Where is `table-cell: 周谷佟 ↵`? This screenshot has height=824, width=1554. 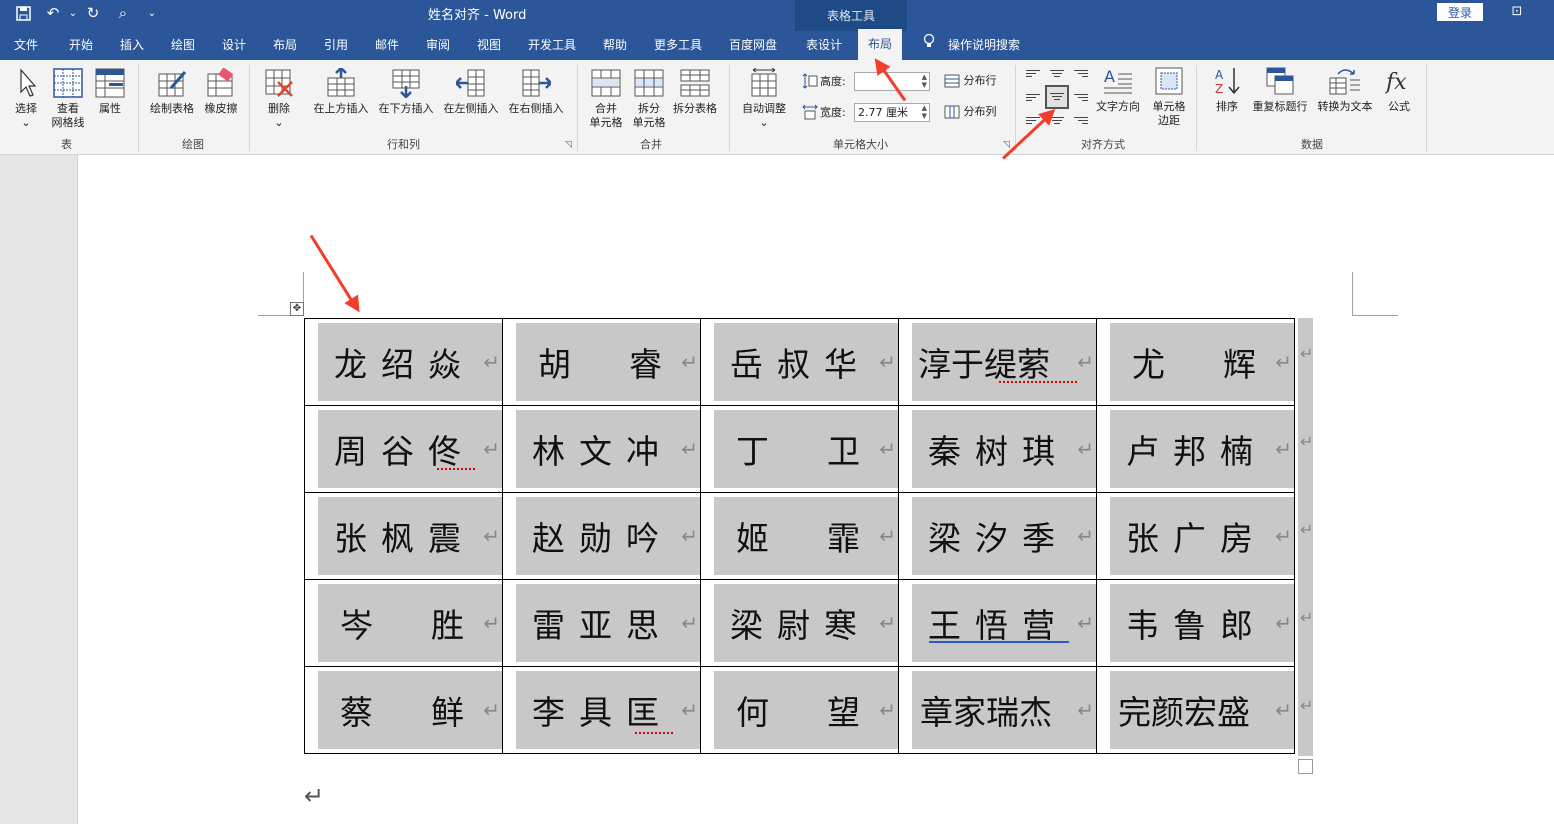 table-cell: 周谷佟 ↵ is located at coordinates (403, 449).